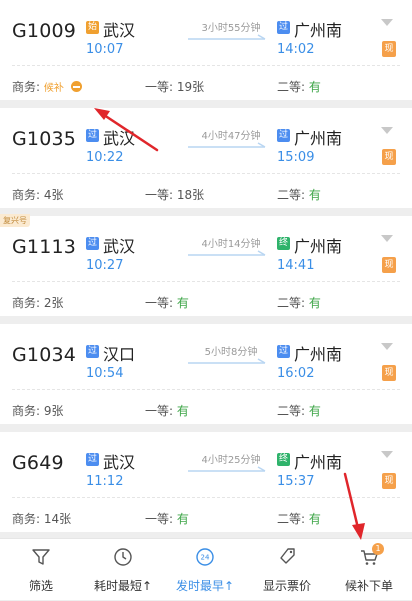 This screenshot has height=601, width=412. What do you see at coordinates (53, 195) in the screenshot?
I see `seat-value: 4张` at bounding box center [53, 195].